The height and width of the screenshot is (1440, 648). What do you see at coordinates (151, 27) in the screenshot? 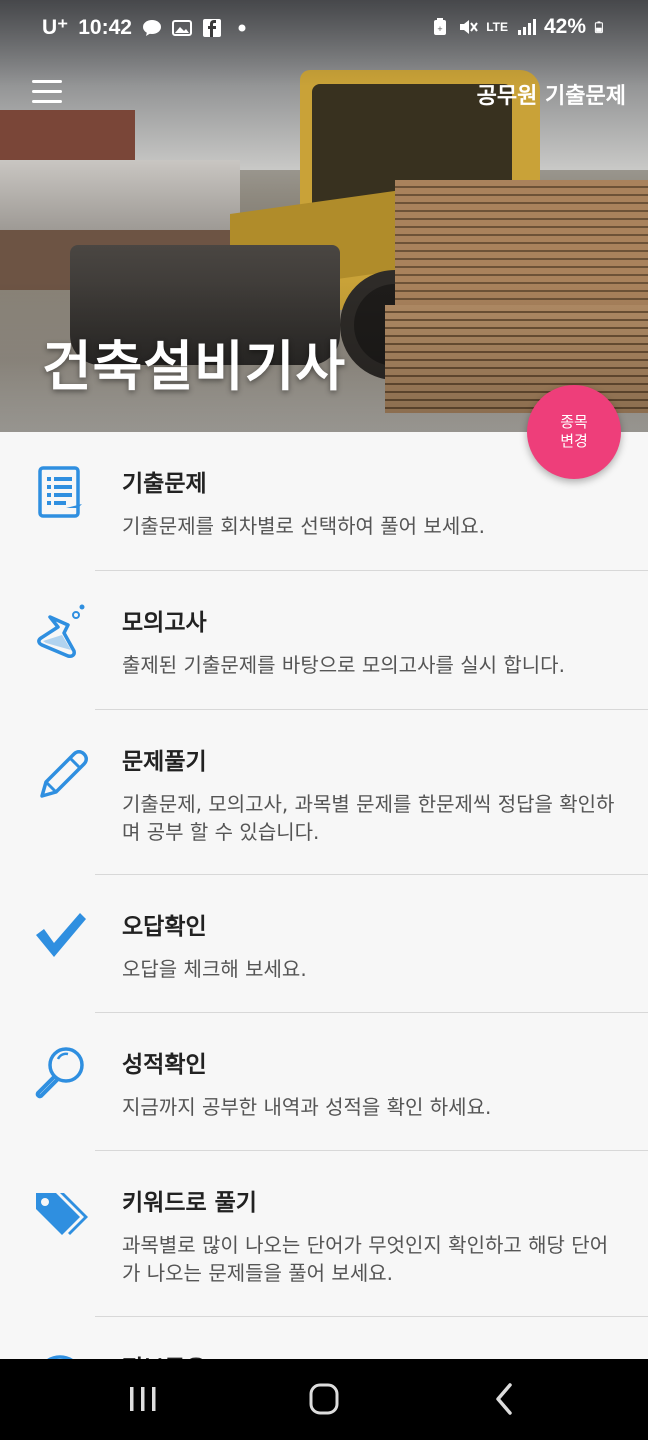
I see `talk-message-icon` at bounding box center [151, 27].